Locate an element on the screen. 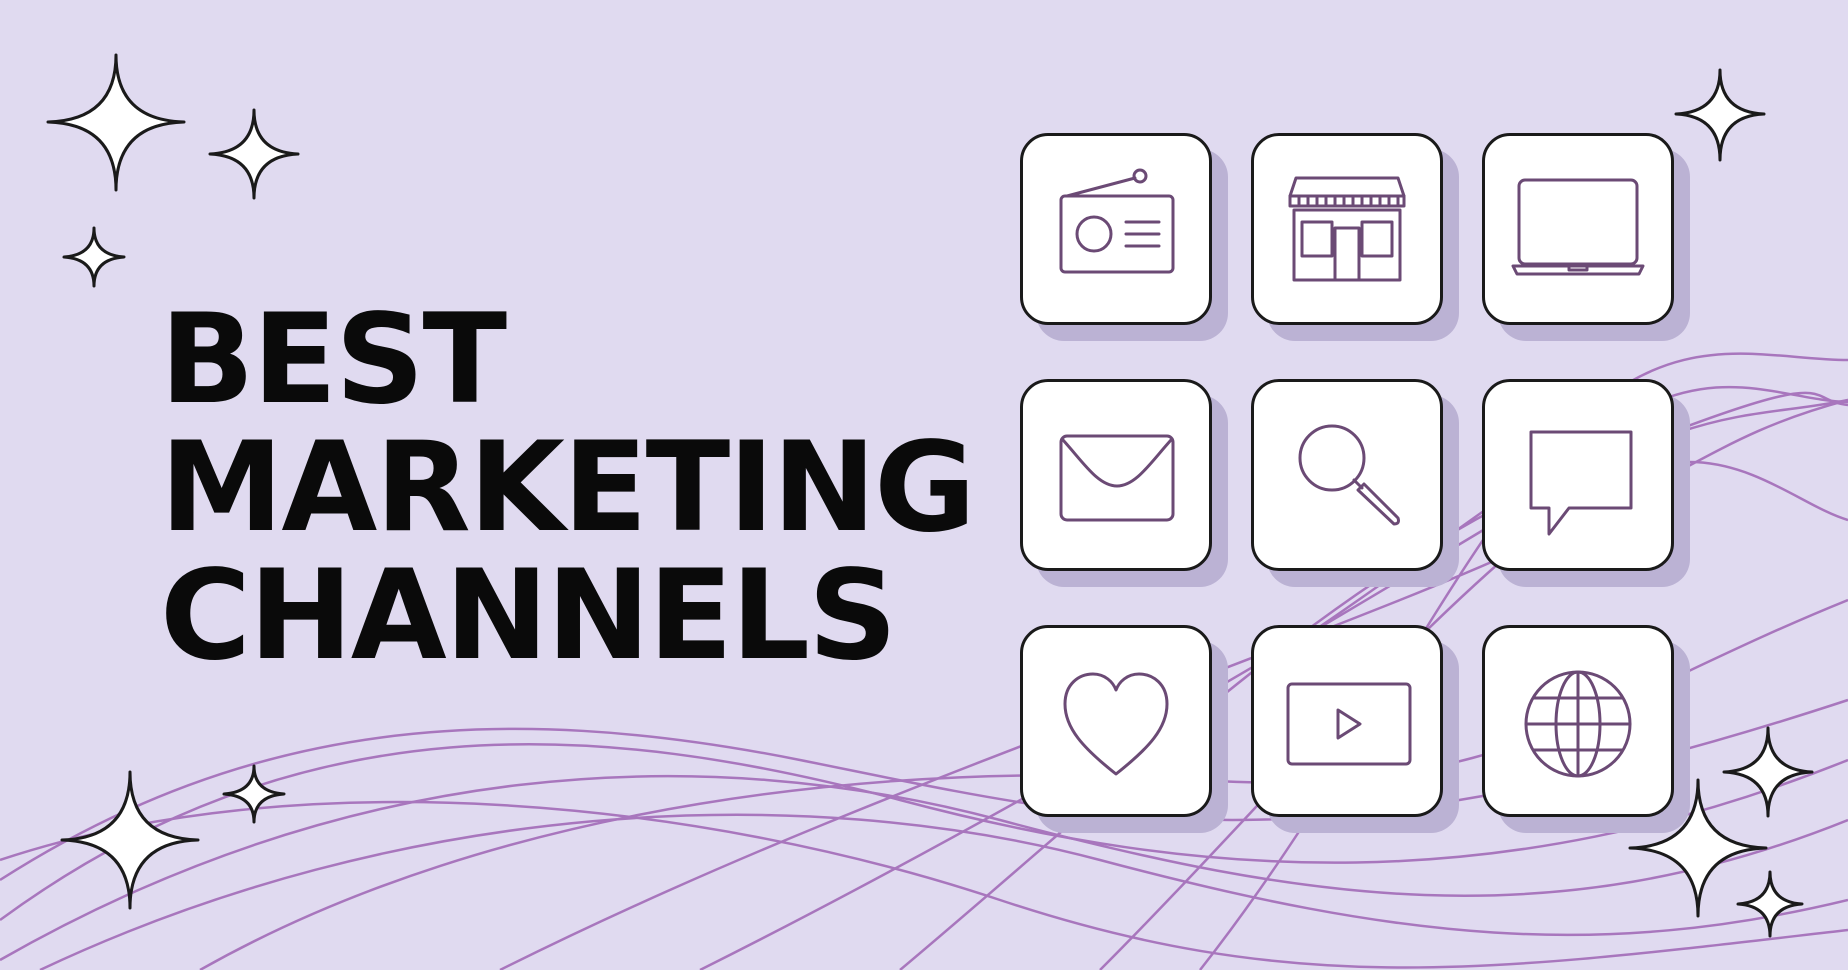 This screenshot has width=1848, height=970. video-play-icon is located at coordinates (1349, 724).